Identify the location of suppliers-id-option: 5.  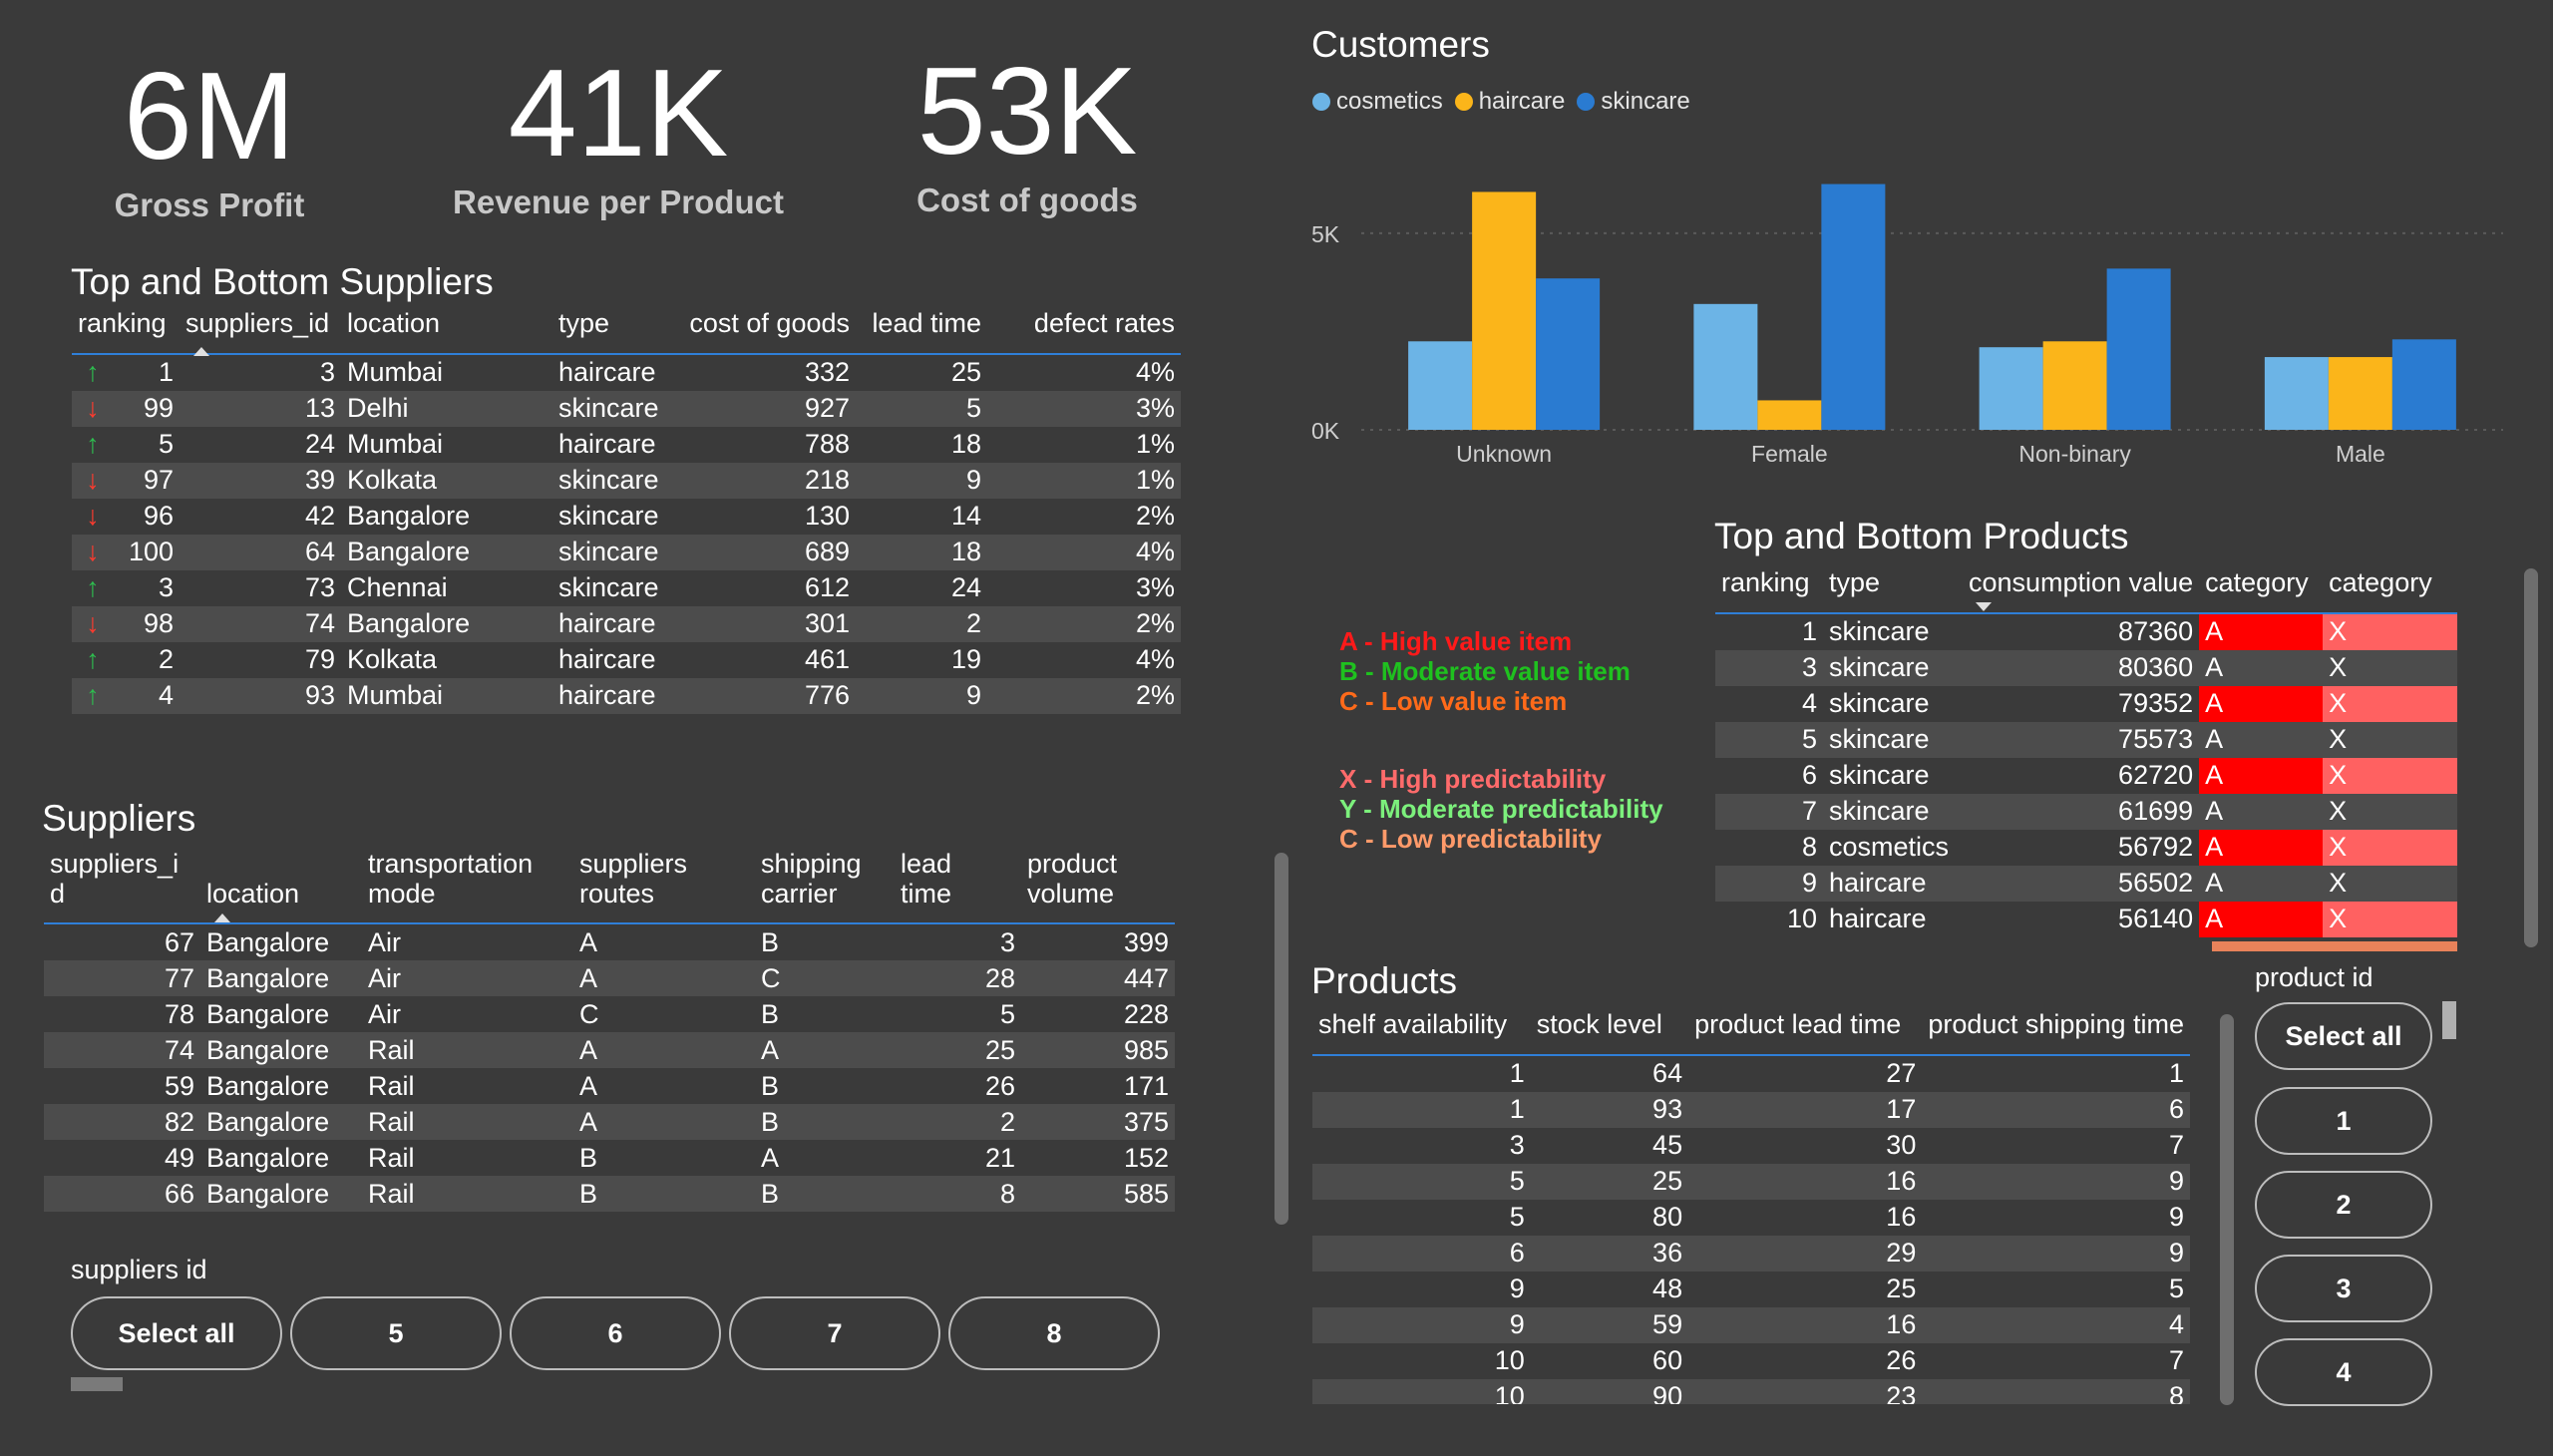
(396, 1333).